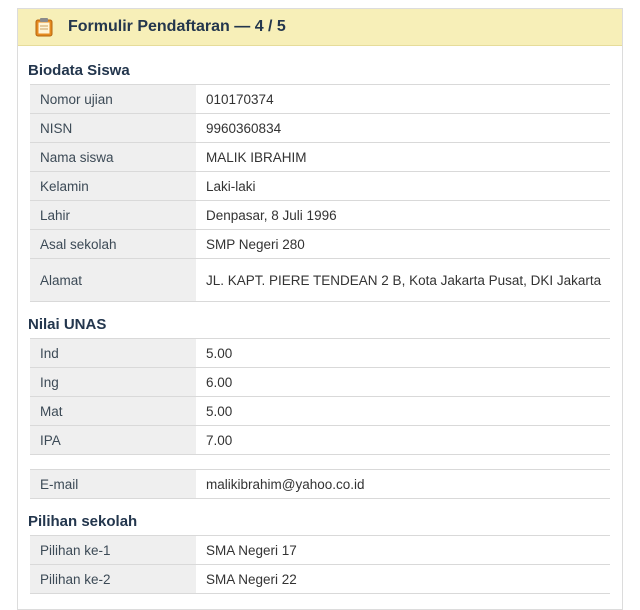 This screenshot has height=610, width=640. I want to click on form-header: Formulir Pendaftaran — 4 / 5, so click(320, 27).